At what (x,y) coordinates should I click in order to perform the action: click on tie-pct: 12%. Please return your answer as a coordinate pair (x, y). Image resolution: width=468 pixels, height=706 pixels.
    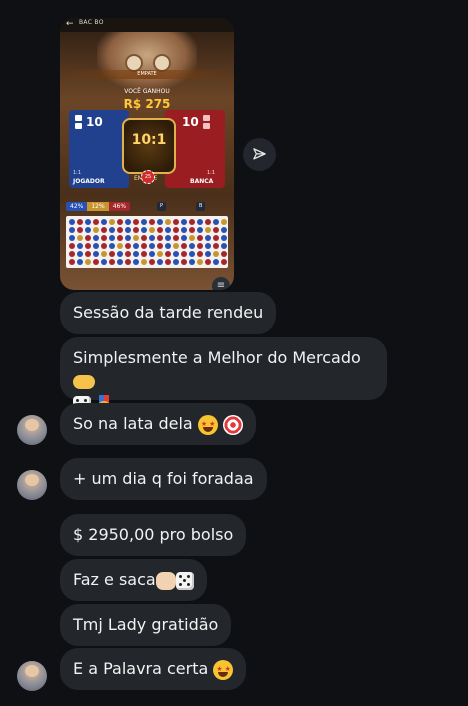
    Looking at the image, I should click on (98, 206).